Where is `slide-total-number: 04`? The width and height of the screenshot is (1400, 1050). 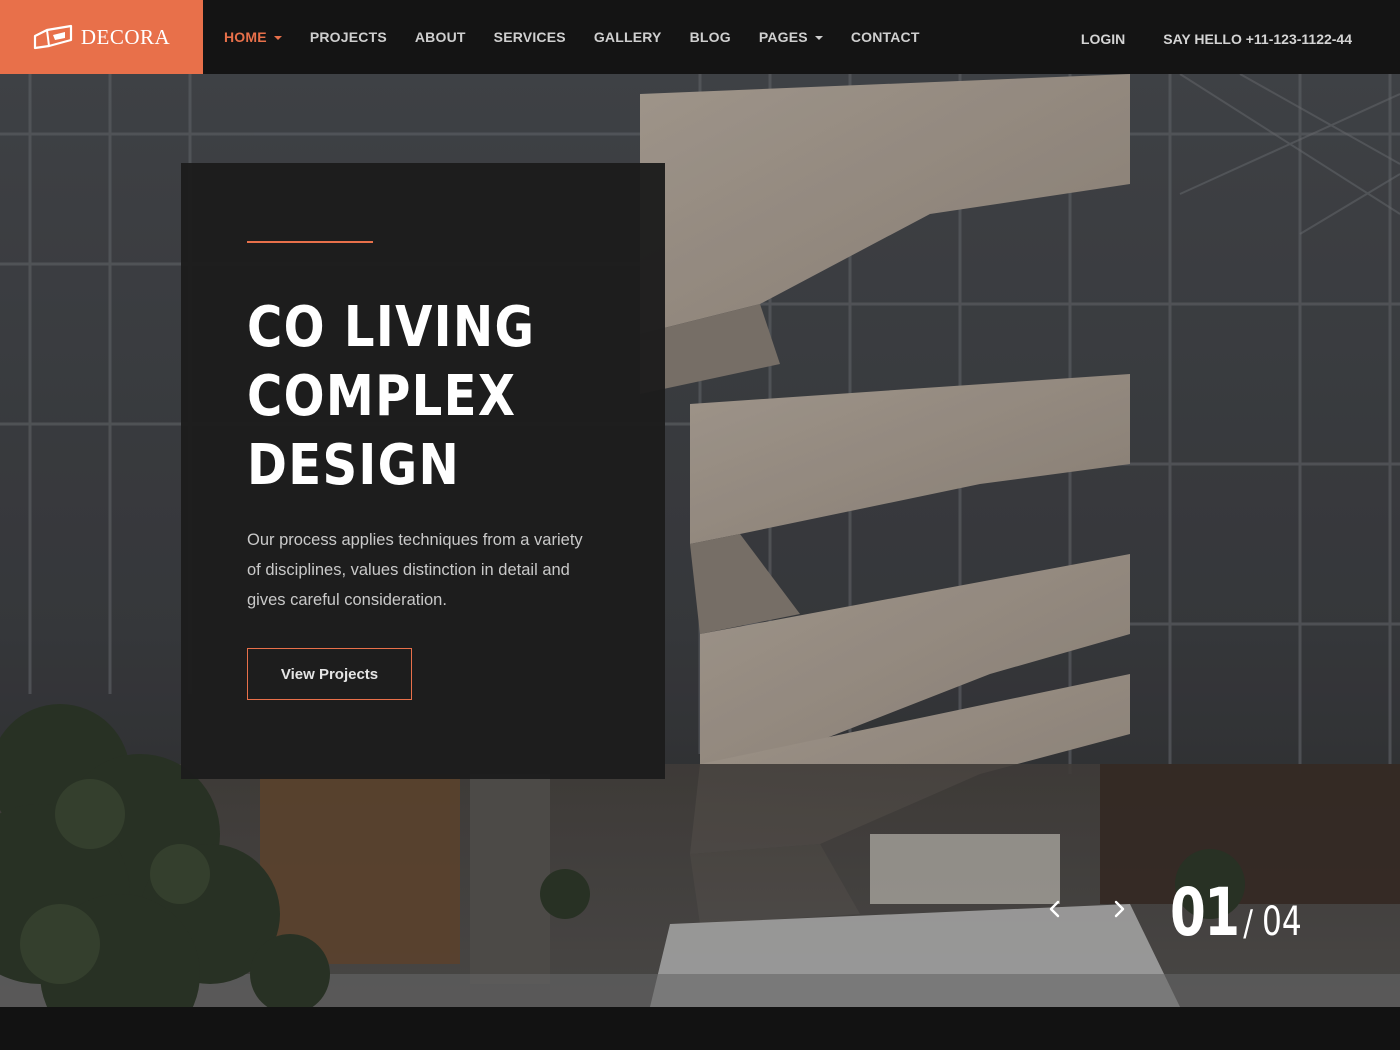 slide-total-number: 04 is located at coordinates (1282, 922).